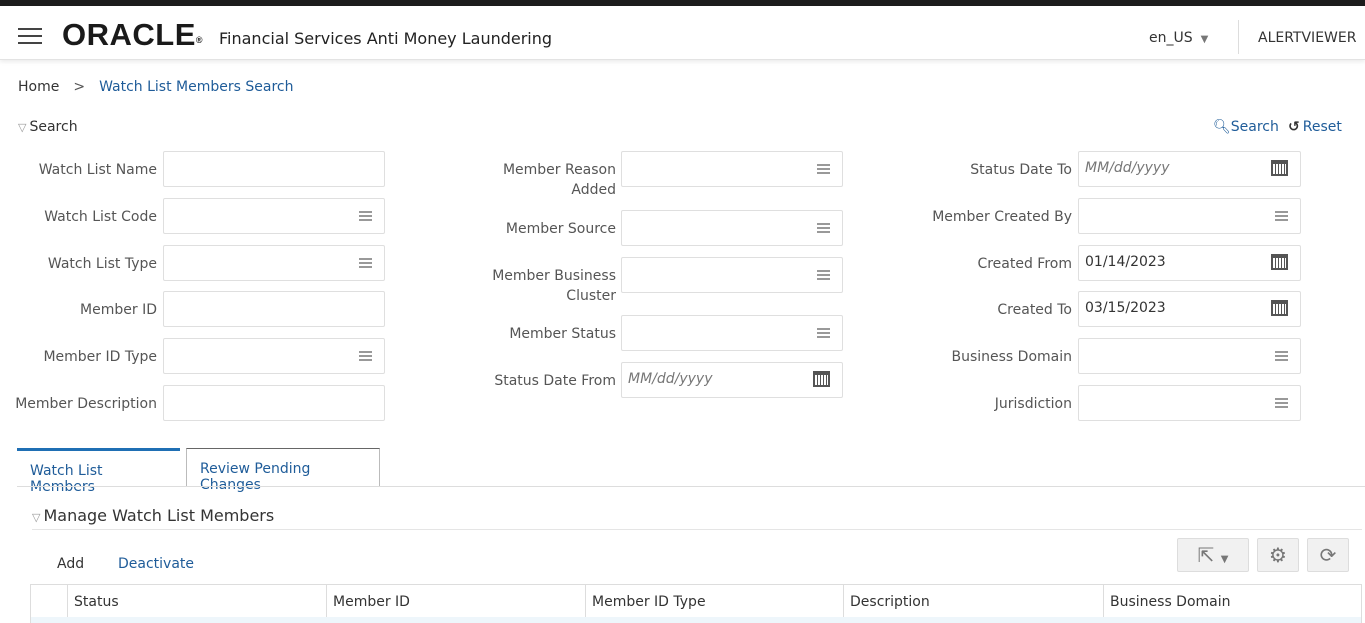 The height and width of the screenshot is (623, 1365). What do you see at coordinates (86, 404) in the screenshot?
I see `member-description-label: Member Description` at bounding box center [86, 404].